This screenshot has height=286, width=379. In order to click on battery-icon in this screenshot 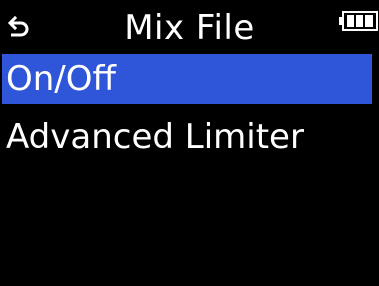, I will do `click(358, 21)`.